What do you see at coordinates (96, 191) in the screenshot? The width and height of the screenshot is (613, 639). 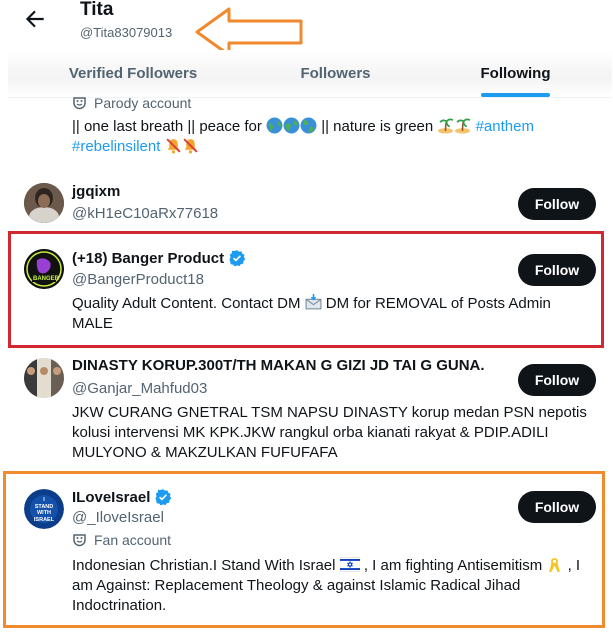 I see `user-name: jgqixm` at bounding box center [96, 191].